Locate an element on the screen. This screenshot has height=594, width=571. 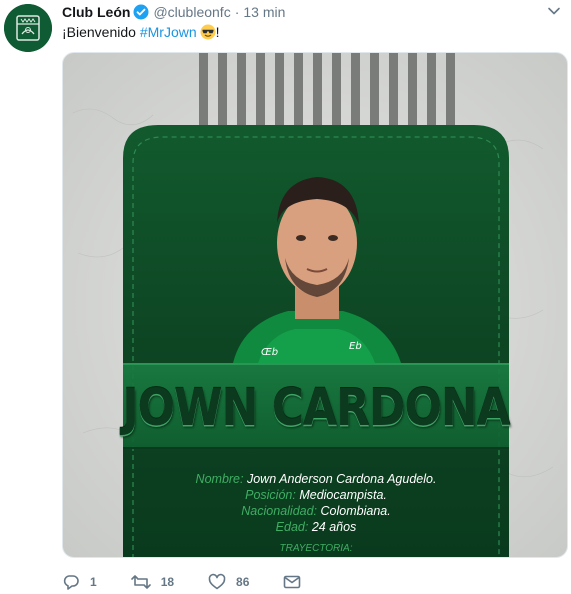
tweet-header: Club León @clubleonfc · 13 min is located at coordinates (173, 12).